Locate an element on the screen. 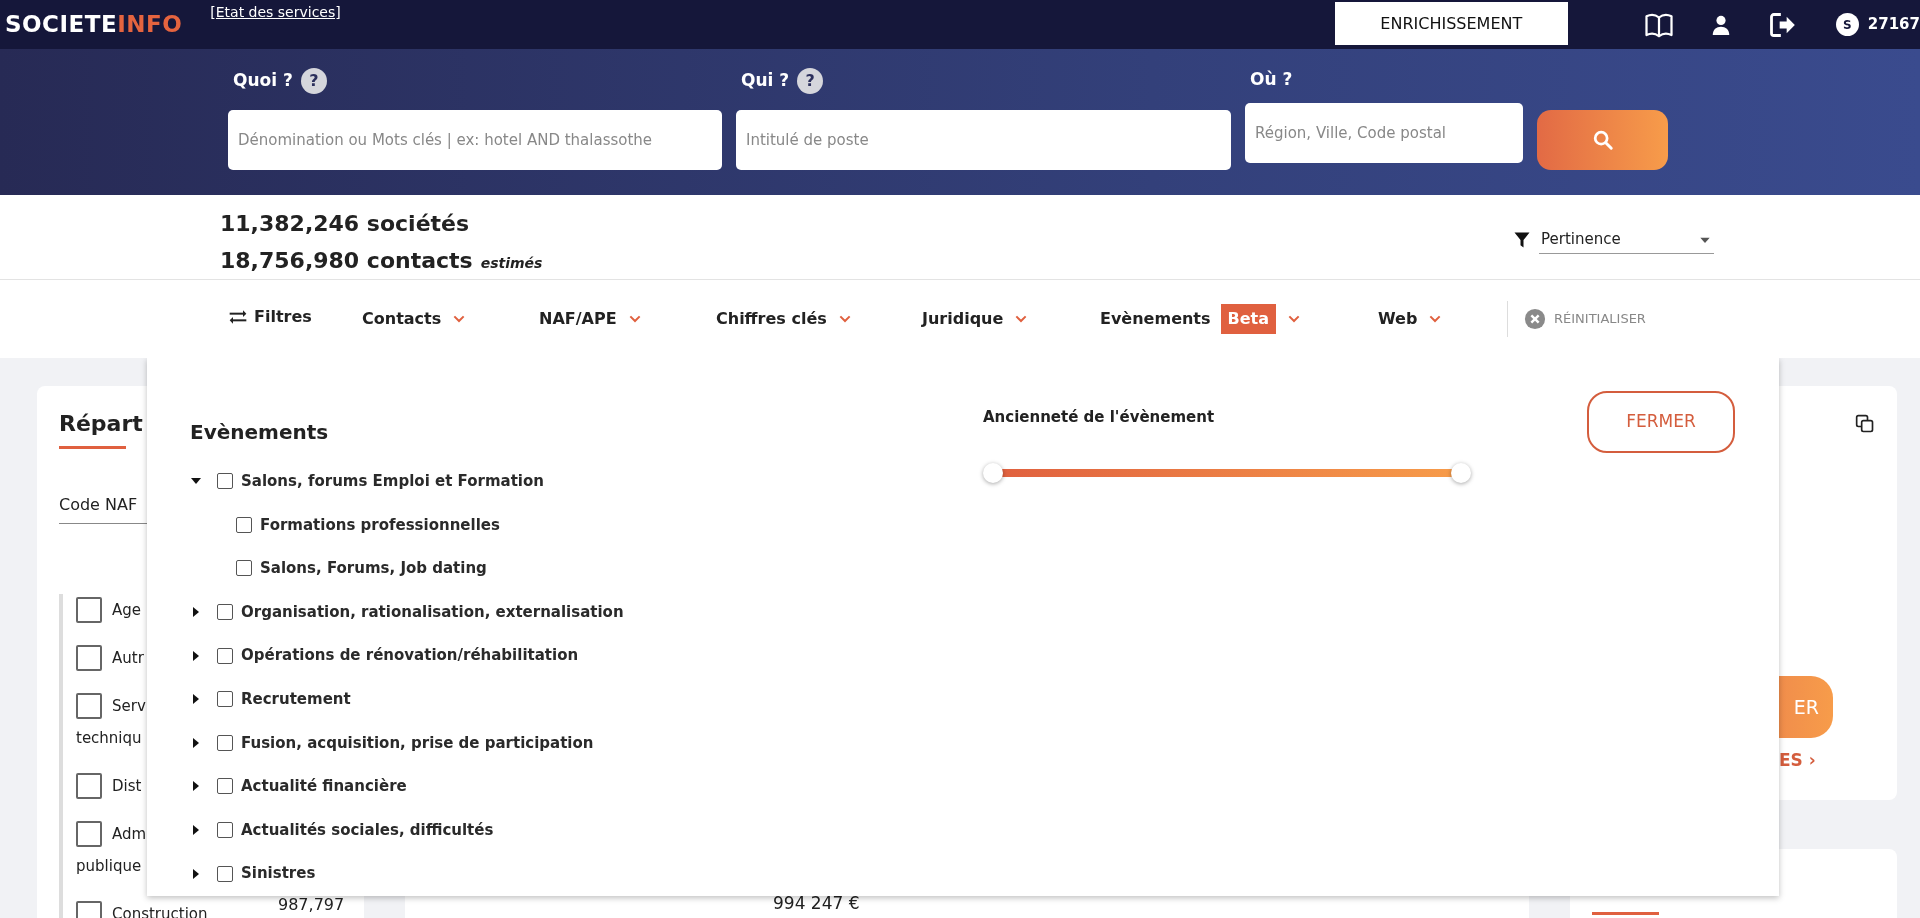 This screenshot has width=1920, height=918. category-label: Autr is located at coordinates (128, 658).